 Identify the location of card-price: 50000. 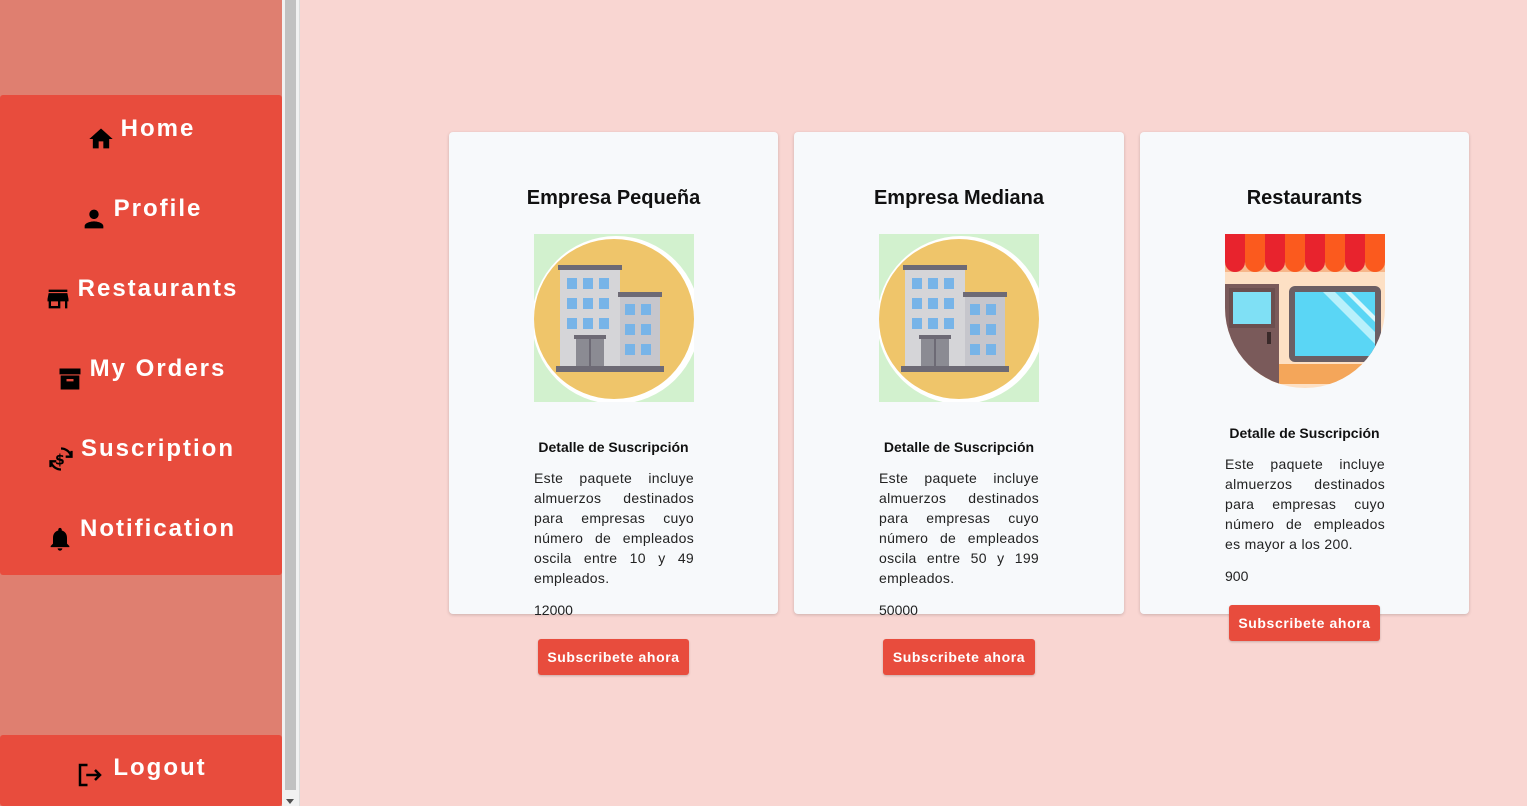
(898, 610).